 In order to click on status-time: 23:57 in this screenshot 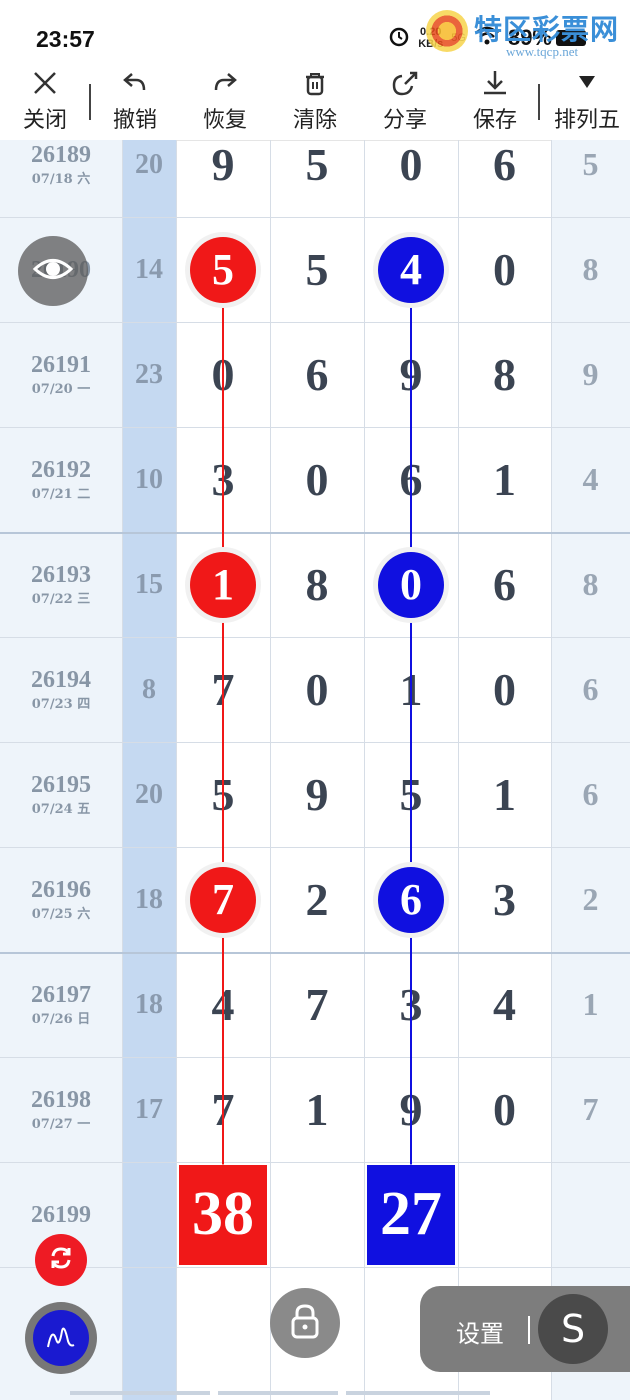, I will do `click(65, 39)`.